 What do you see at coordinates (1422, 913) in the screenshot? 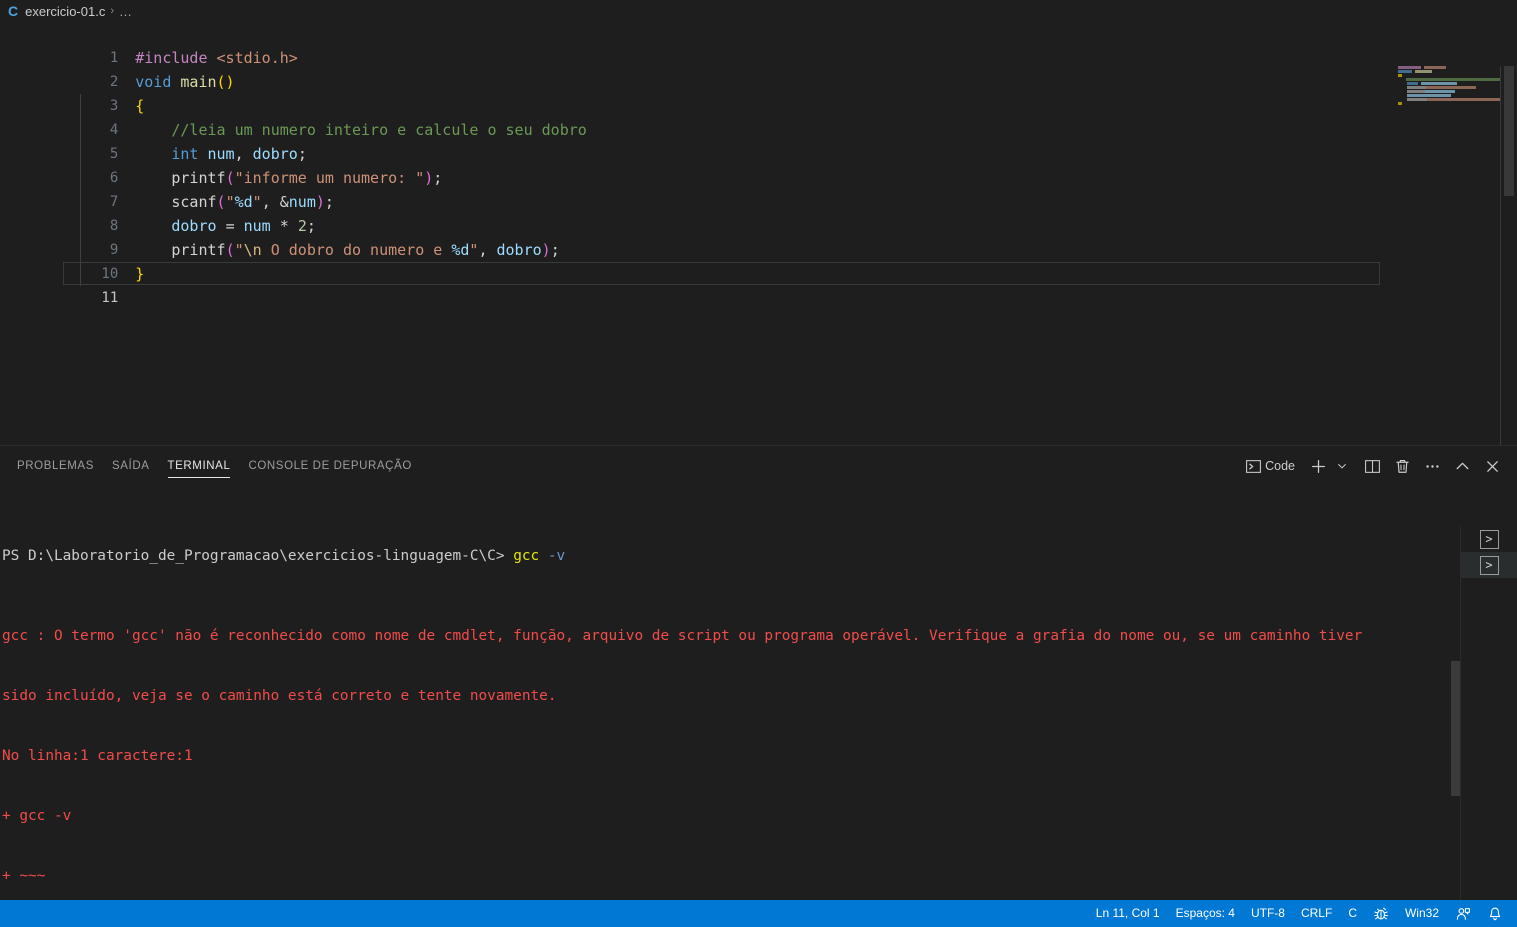
I see `status-platform: Win32` at bounding box center [1422, 913].